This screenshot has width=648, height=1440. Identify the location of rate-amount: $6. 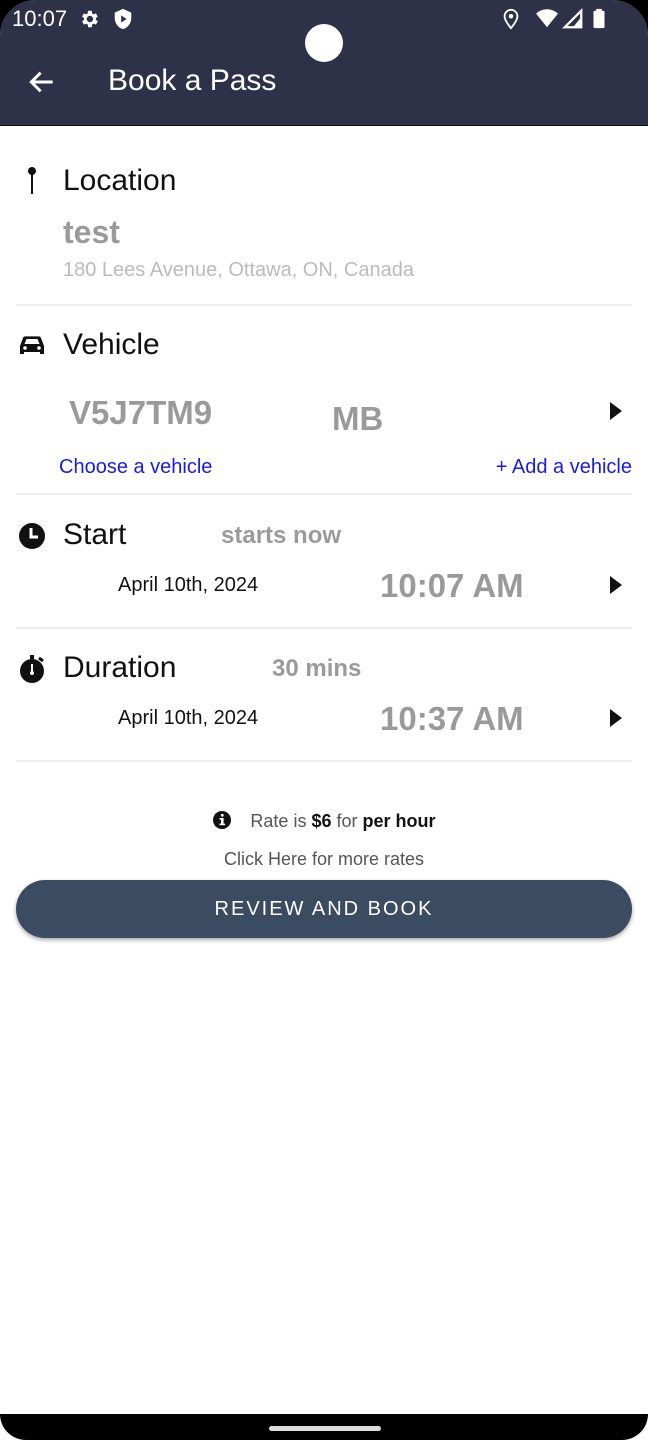
(321, 821).